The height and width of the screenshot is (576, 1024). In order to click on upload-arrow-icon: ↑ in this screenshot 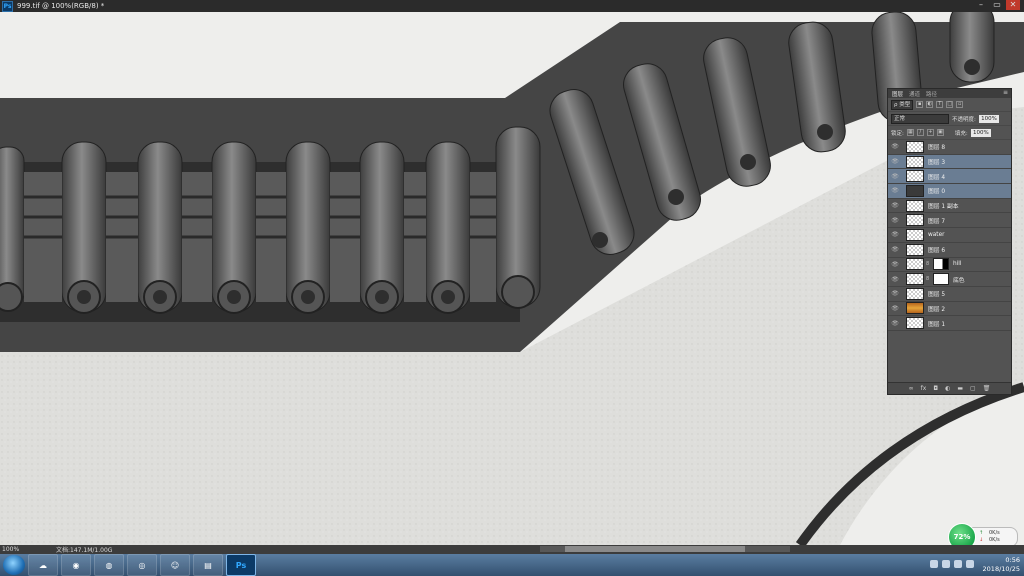, I will do `click(981, 533)`.